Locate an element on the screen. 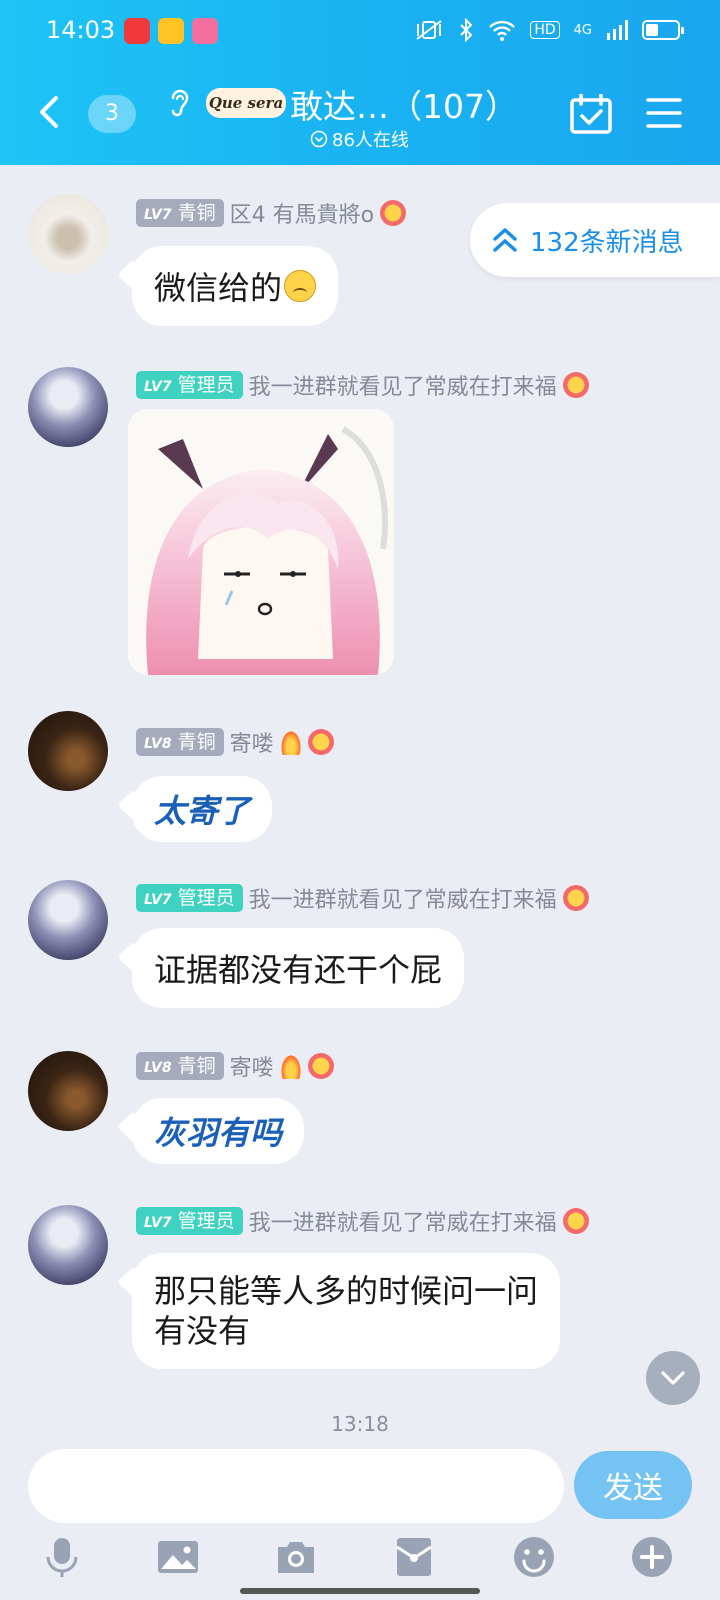 The width and height of the screenshot is (720, 1600). chevron-down-icon is located at coordinates (673, 1378).